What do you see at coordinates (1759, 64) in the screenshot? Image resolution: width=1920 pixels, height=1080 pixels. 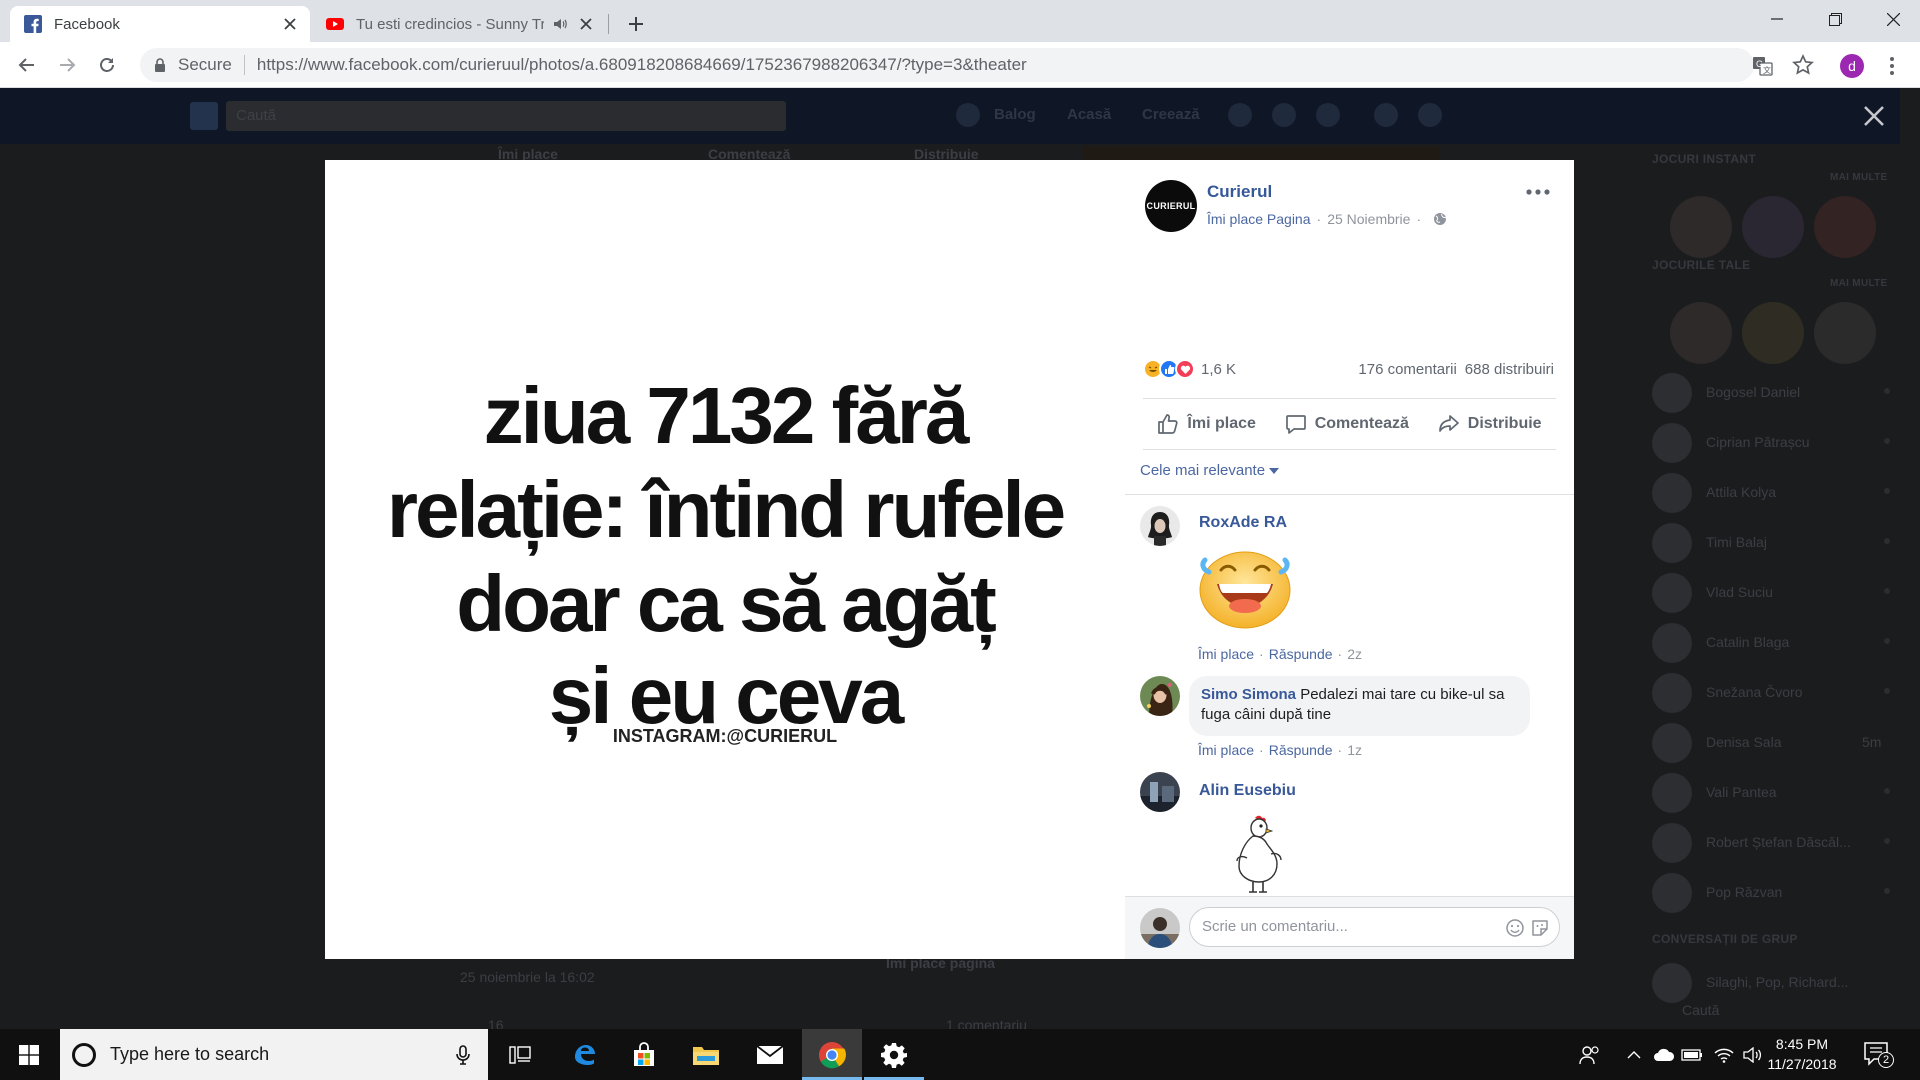 I see `svg-text: G` at bounding box center [1759, 64].